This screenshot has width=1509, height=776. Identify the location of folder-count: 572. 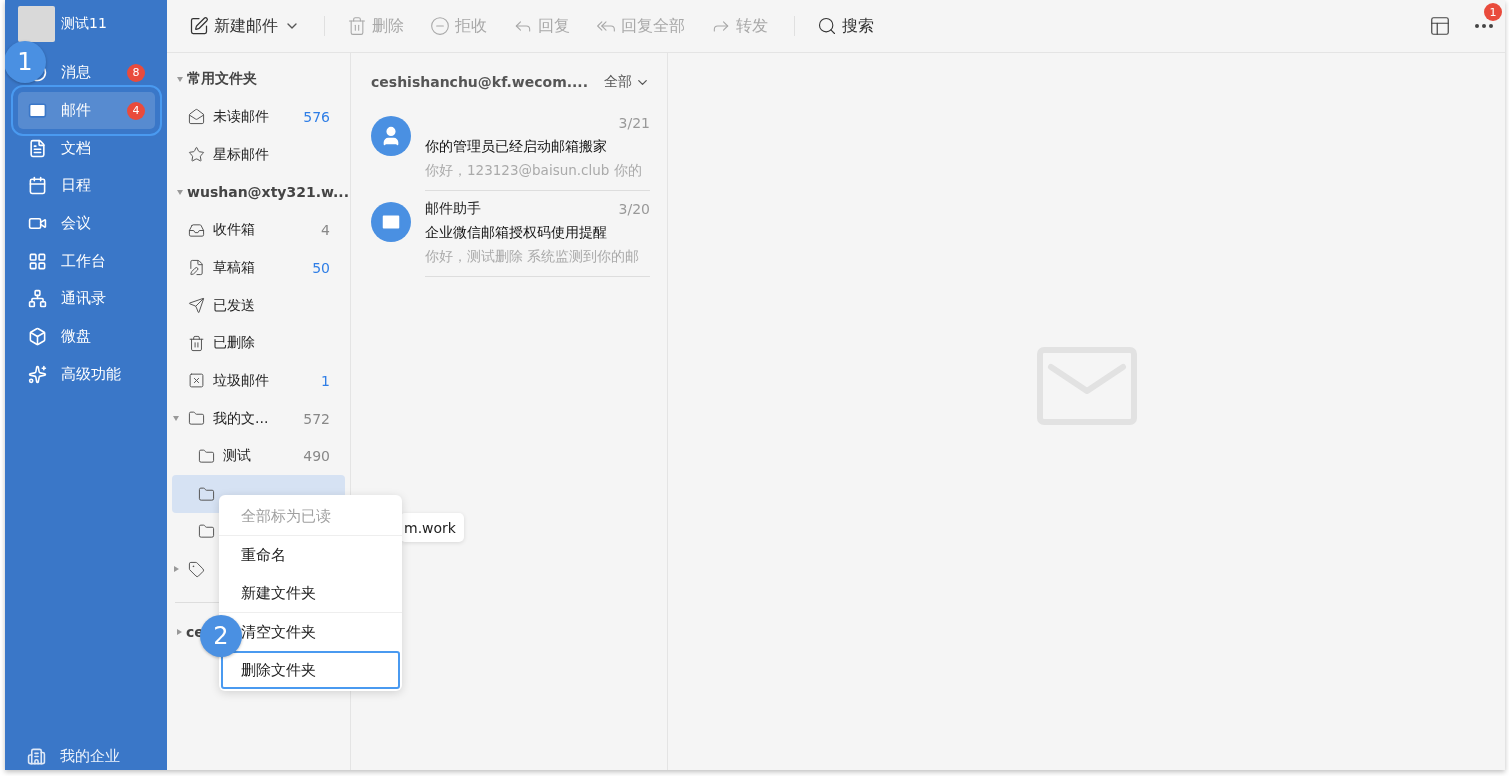
(316, 418).